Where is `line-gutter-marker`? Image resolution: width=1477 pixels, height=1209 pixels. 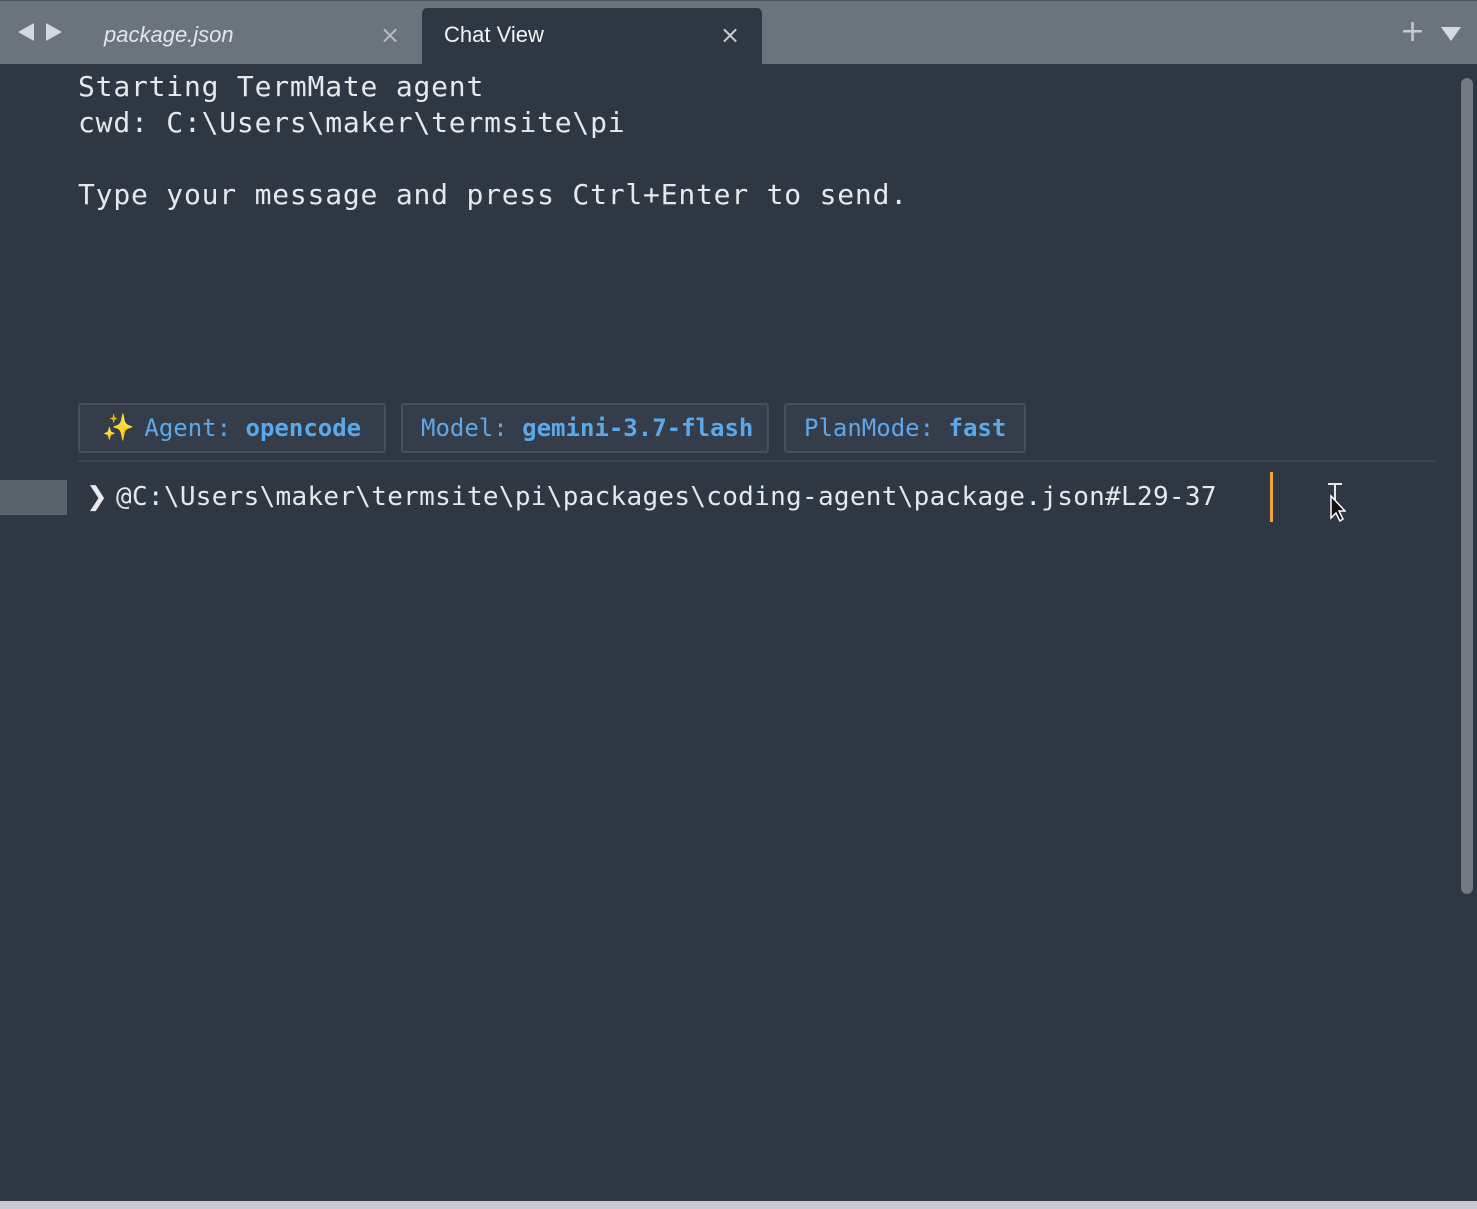 line-gutter-marker is located at coordinates (33, 497).